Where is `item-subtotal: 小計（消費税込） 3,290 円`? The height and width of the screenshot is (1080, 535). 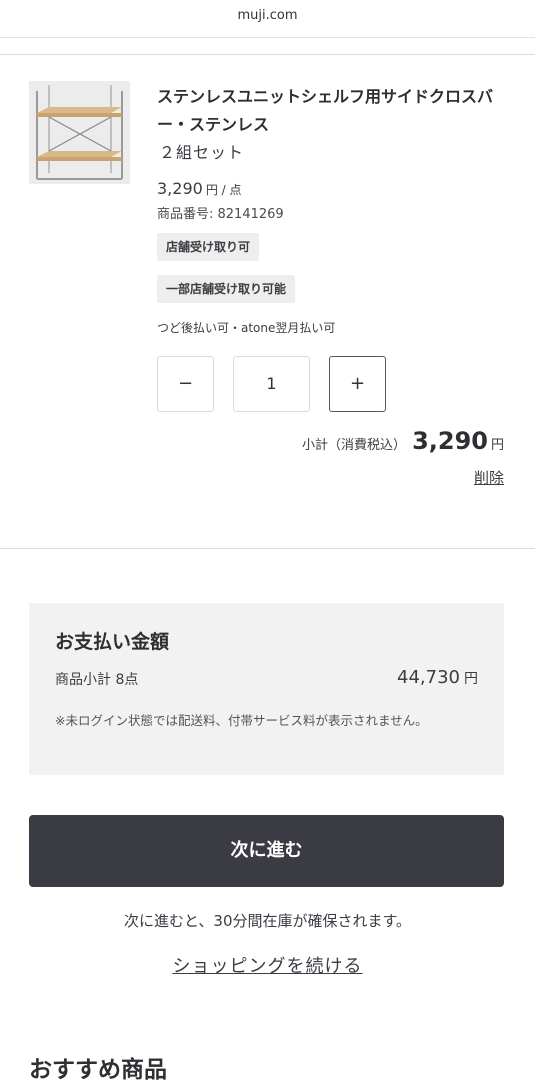
item-subtotal: 小計（消費税込） 3,290 円 is located at coordinates (334, 441).